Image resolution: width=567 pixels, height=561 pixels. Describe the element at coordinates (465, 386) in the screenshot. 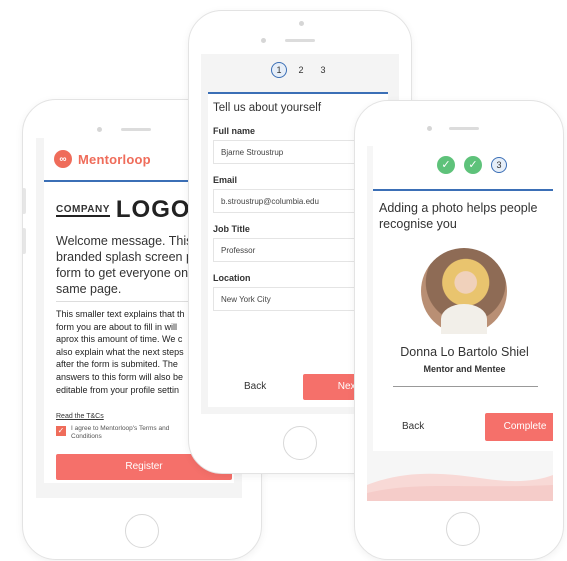

I see `divider` at that location.